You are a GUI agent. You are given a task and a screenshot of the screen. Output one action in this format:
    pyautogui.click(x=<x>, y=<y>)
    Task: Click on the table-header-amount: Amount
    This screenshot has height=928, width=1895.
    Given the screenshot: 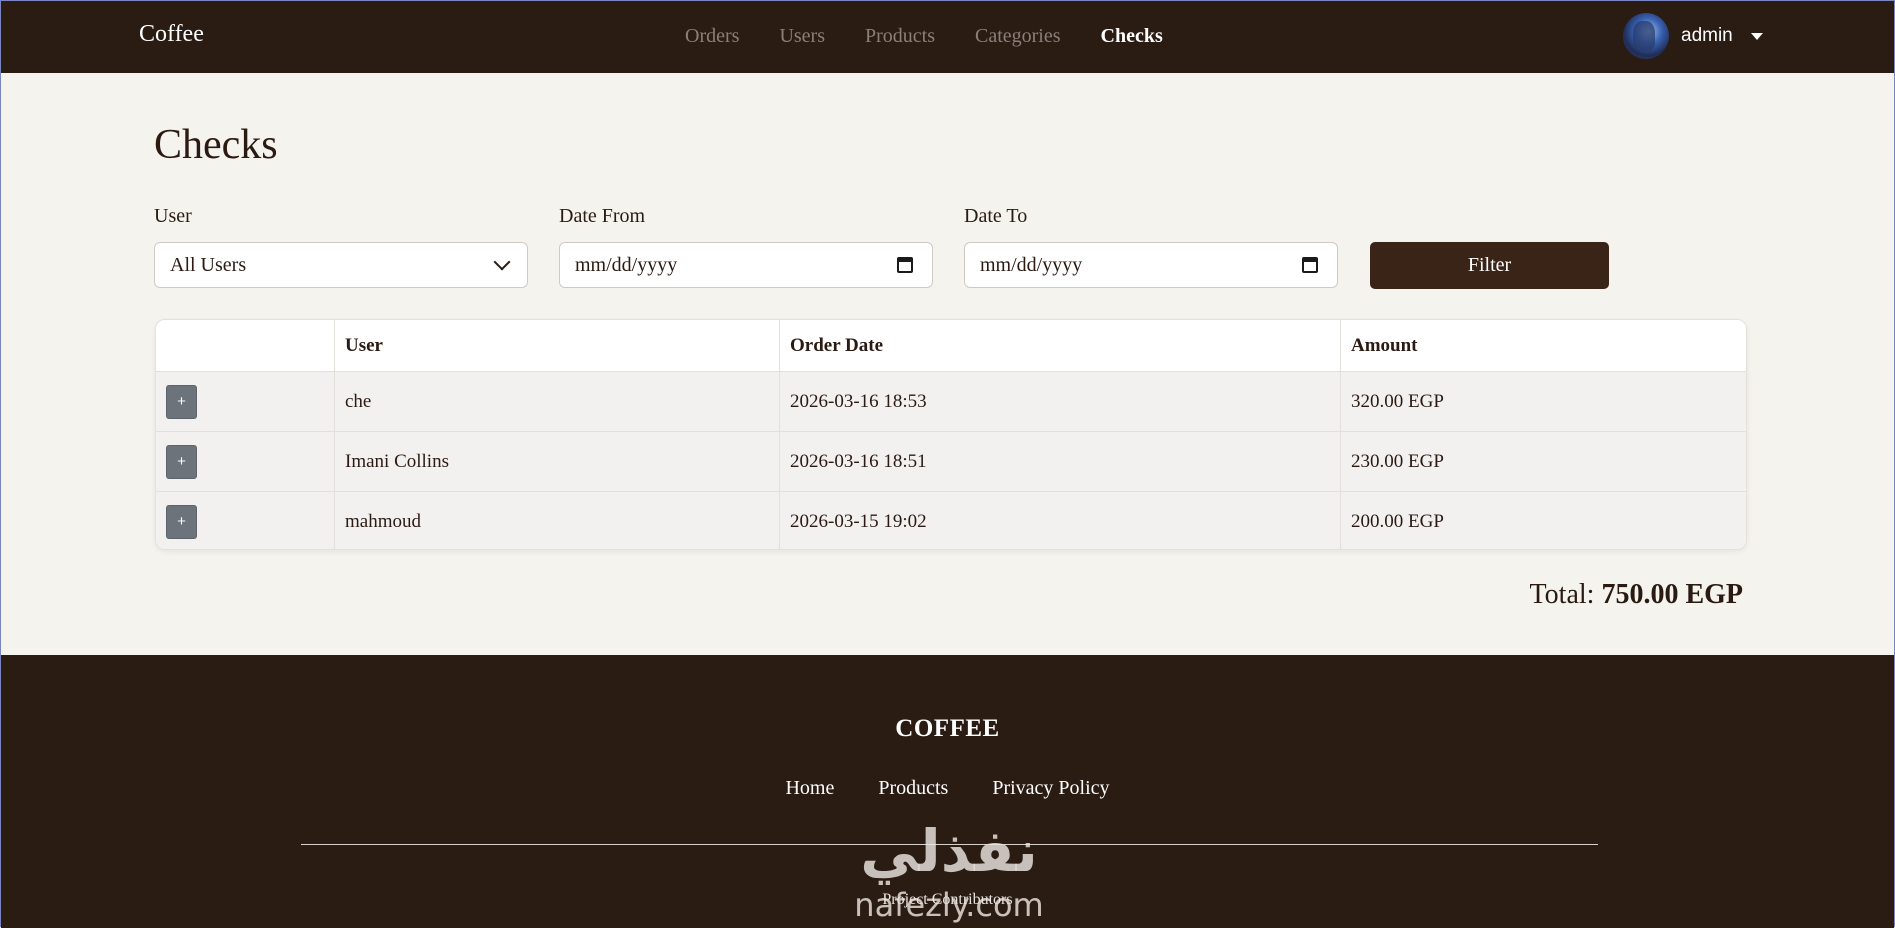 What is the action you would take?
    pyautogui.click(x=1543, y=346)
    